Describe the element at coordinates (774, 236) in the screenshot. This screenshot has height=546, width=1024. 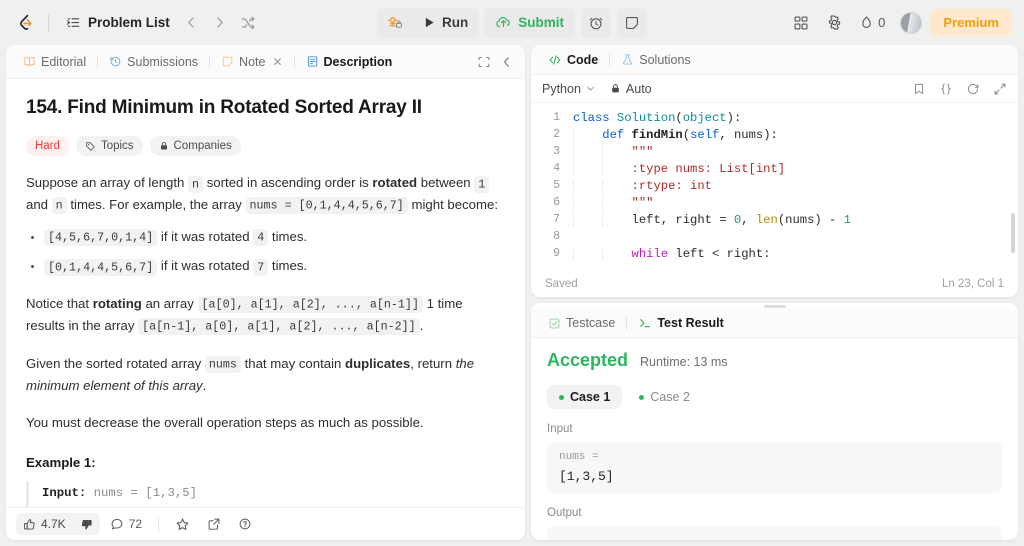
I see `code-line: 8` at that location.